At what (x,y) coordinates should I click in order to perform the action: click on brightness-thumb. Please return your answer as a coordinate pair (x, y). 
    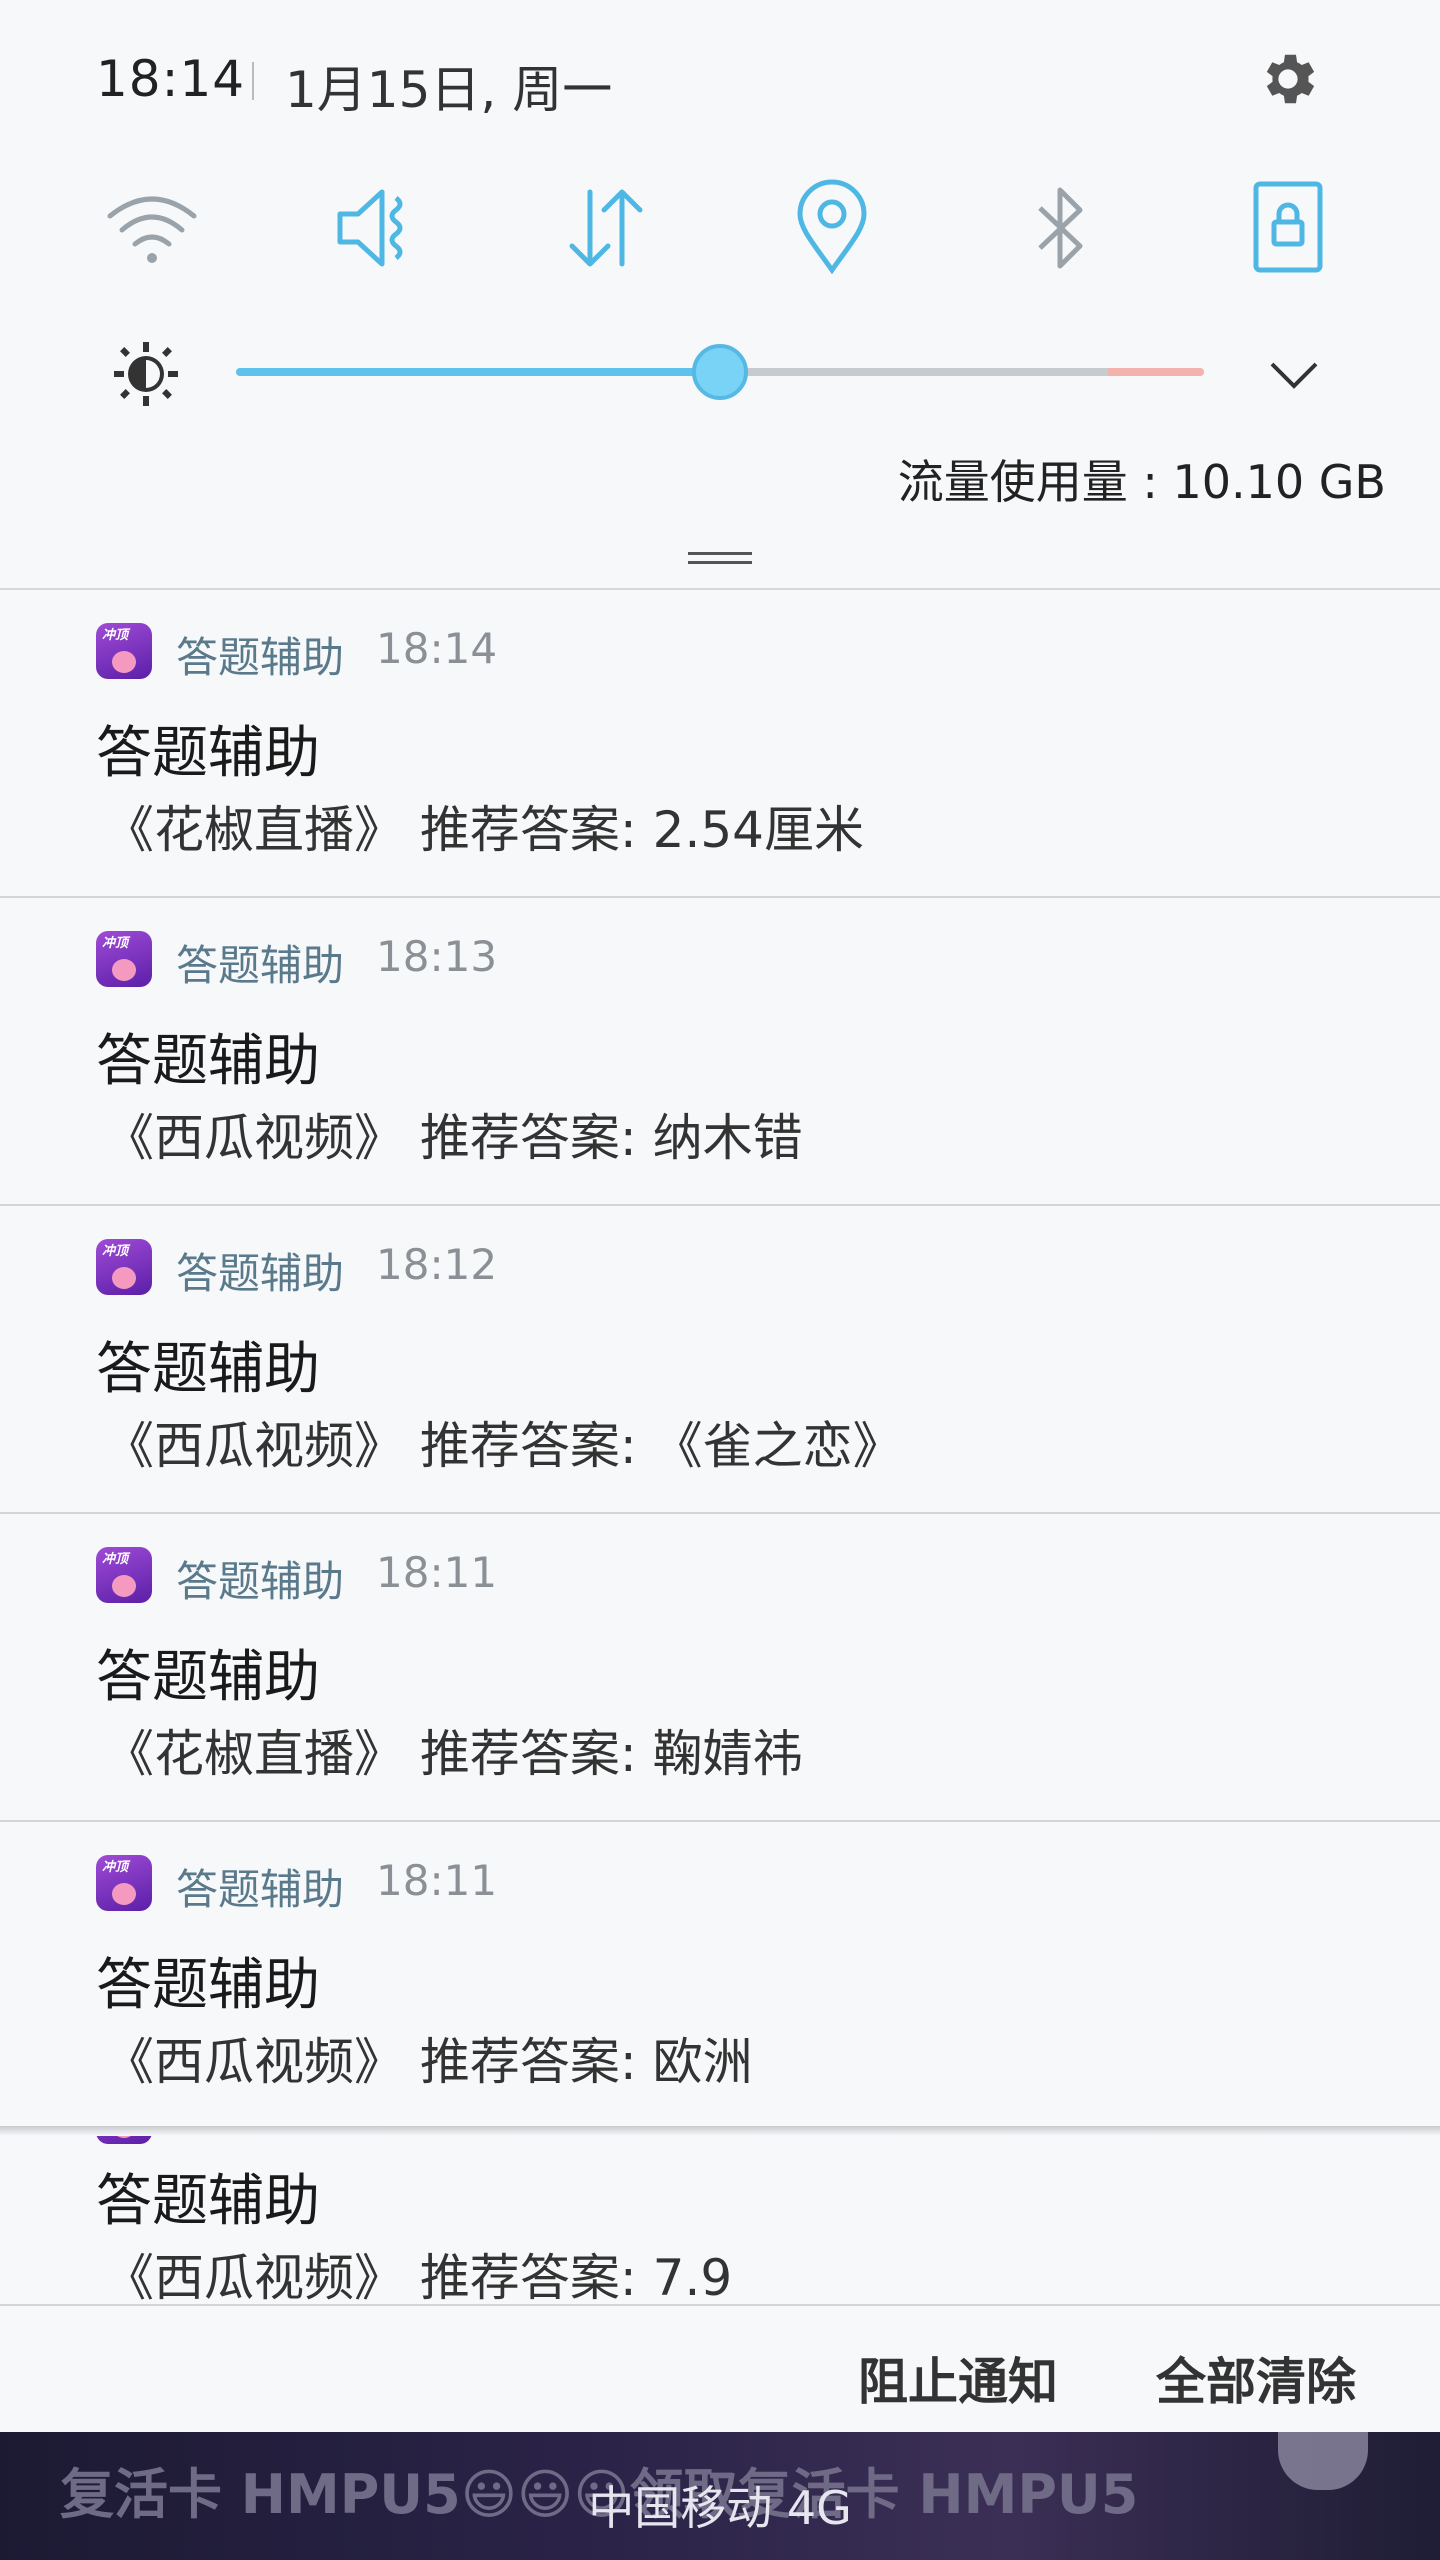
    Looking at the image, I should click on (720, 372).